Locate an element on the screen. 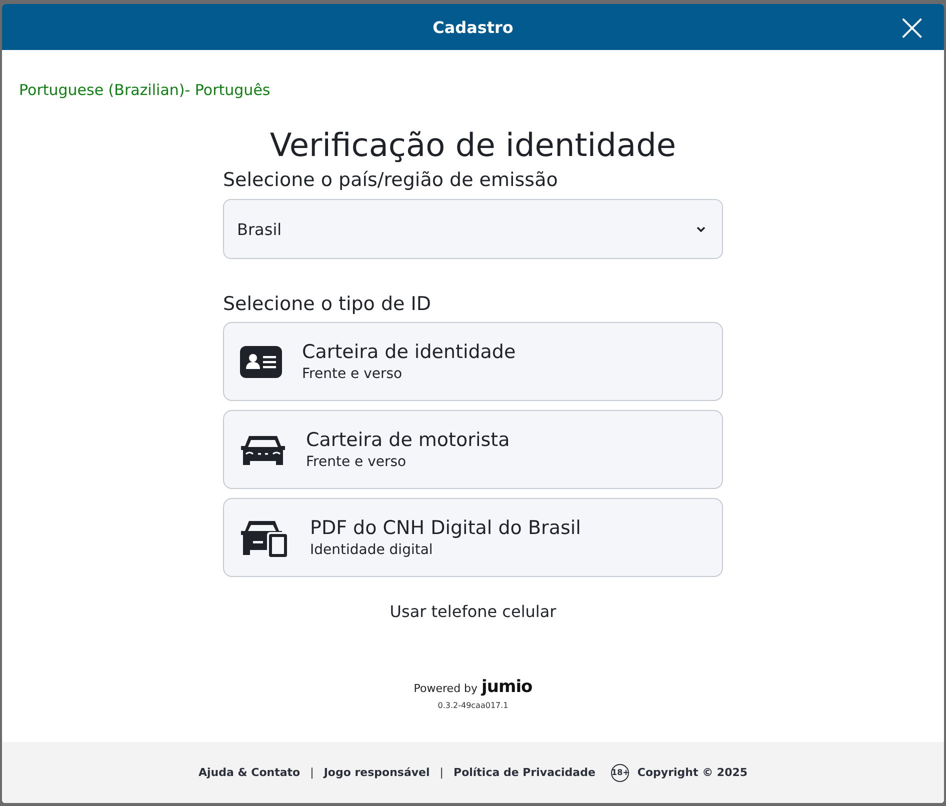  footer-link: Política de Privacidade is located at coordinates (525, 772).